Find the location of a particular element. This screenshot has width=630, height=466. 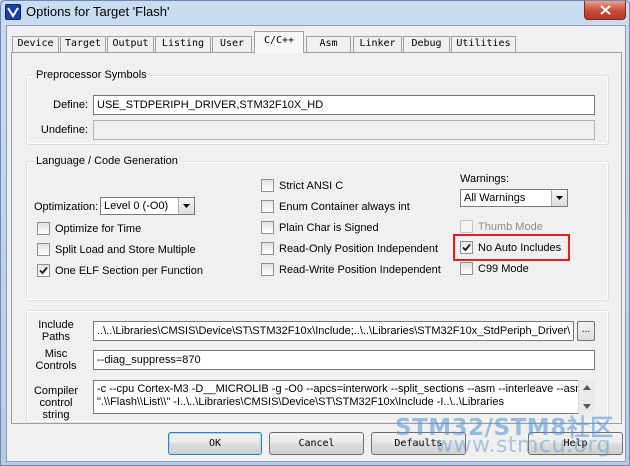

window-title: Options for Target 'Flash' is located at coordinates (98, 11).